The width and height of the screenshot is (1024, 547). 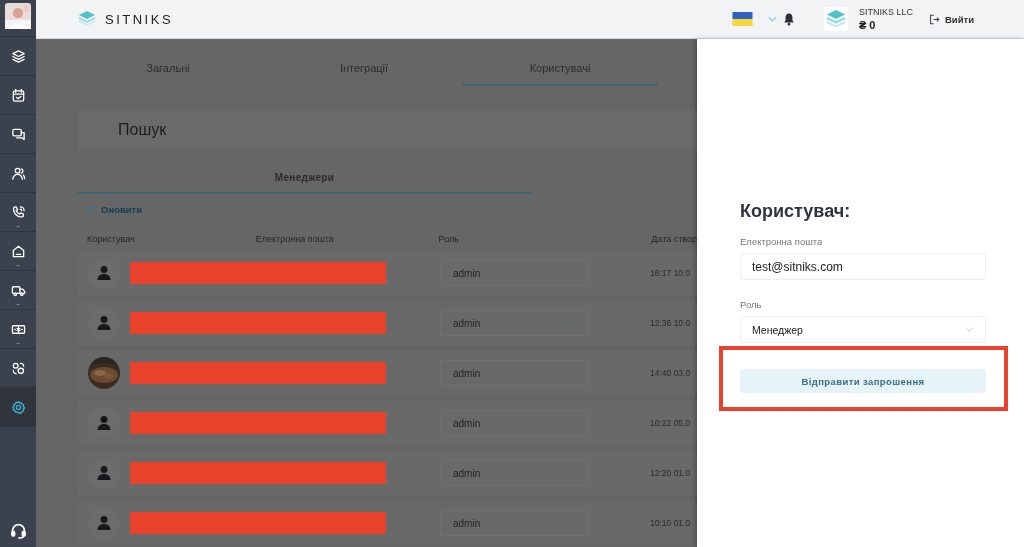 What do you see at coordinates (18, 212) in the screenshot?
I see `phone-icon` at bounding box center [18, 212].